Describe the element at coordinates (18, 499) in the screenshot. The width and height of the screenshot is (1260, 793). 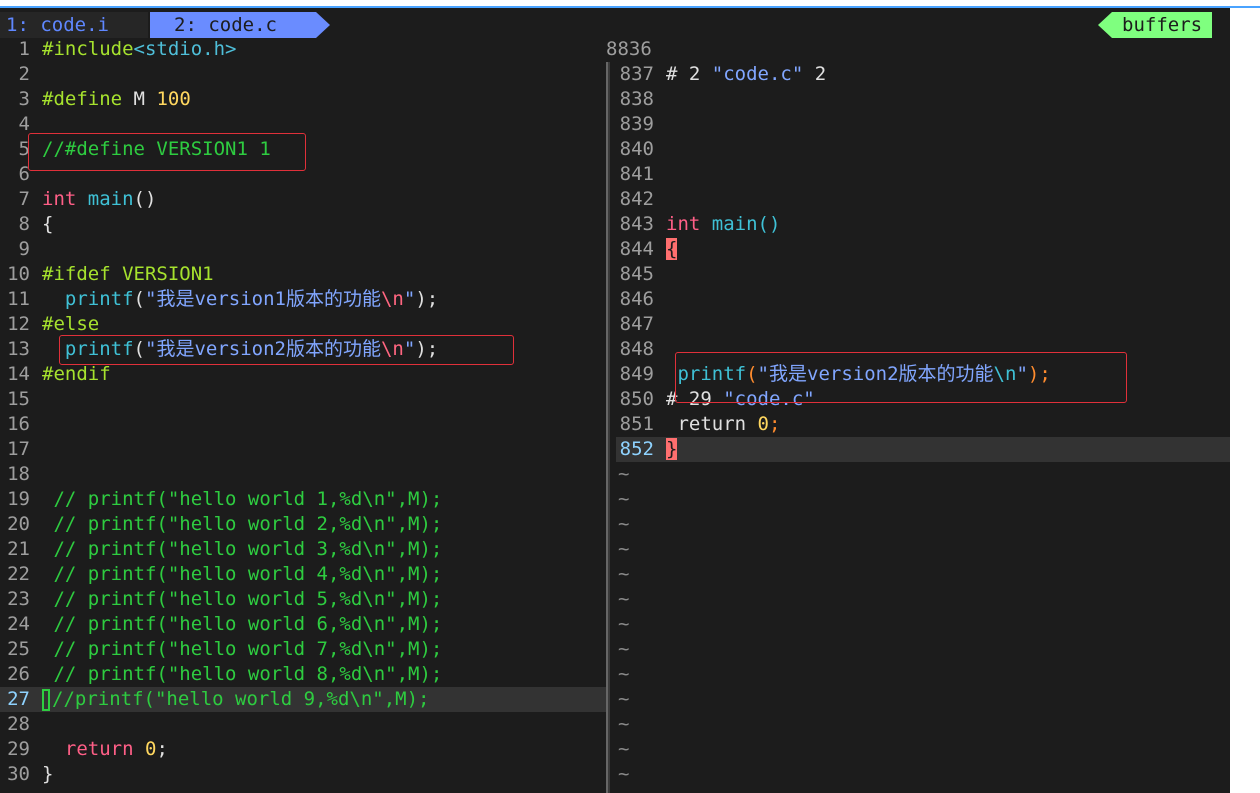
I see `line-number: 19` at that location.